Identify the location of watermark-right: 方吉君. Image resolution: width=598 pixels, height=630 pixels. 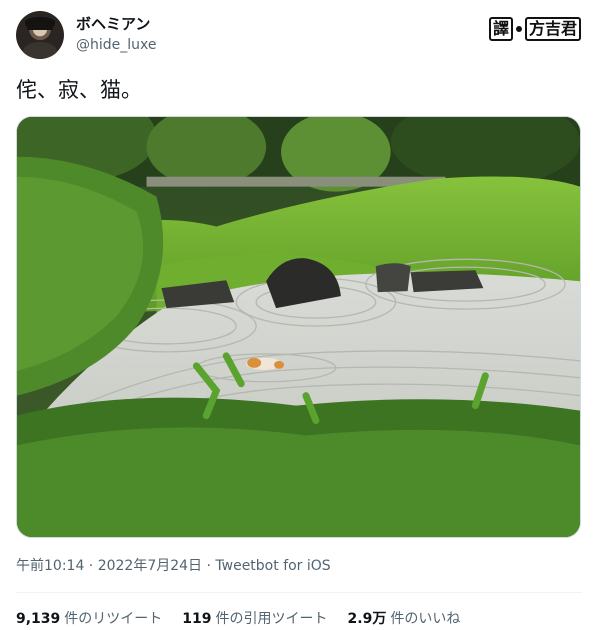
(552, 29).